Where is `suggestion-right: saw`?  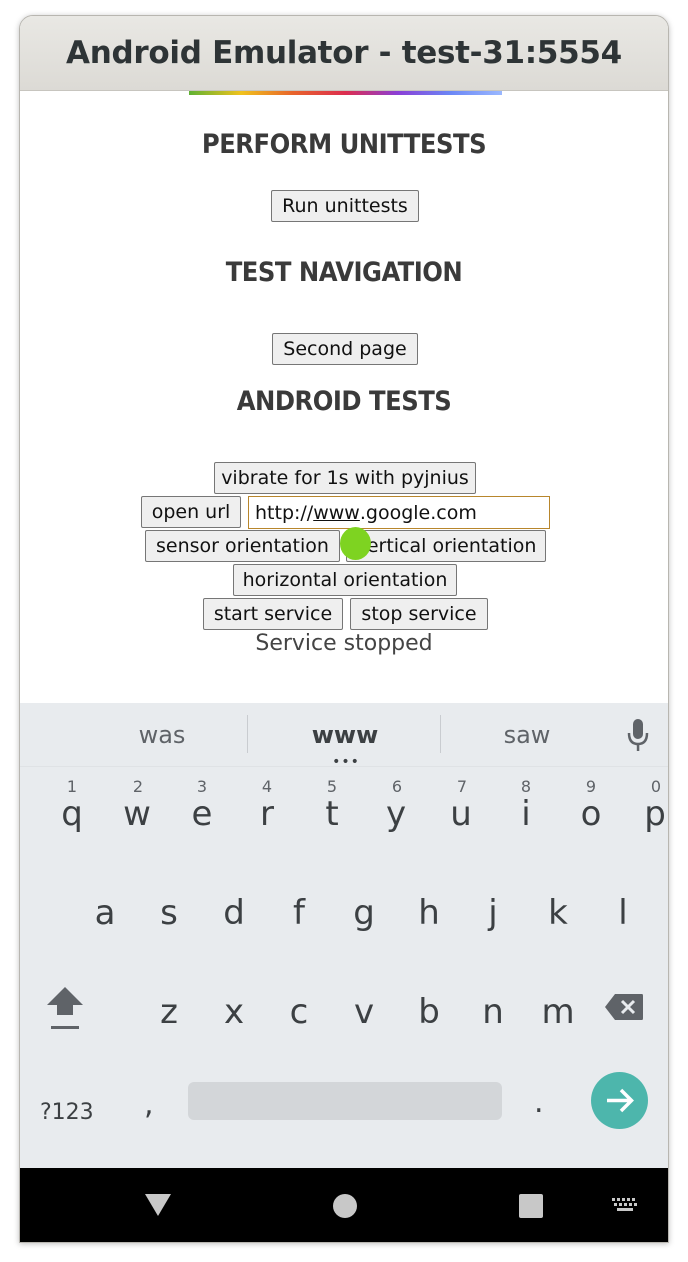 suggestion-right: saw is located at coordinates (527, 735).